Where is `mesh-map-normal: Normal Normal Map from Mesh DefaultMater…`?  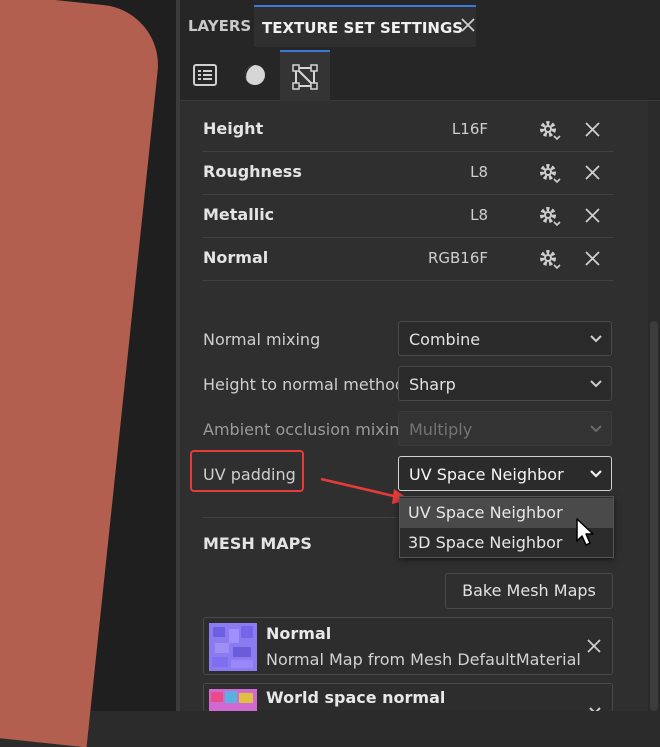 mesh-map-normal: Normal Normal Map from Mesh DefaultMater… is located at coordinates (408, 646).